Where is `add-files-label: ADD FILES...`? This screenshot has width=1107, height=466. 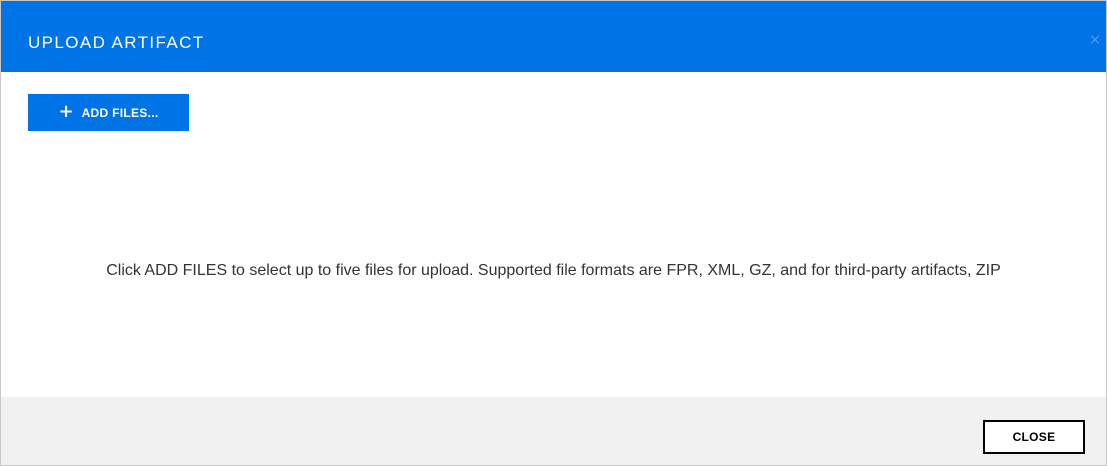
add-files-label: ADD FILES... is located at coordinates (120, 112).